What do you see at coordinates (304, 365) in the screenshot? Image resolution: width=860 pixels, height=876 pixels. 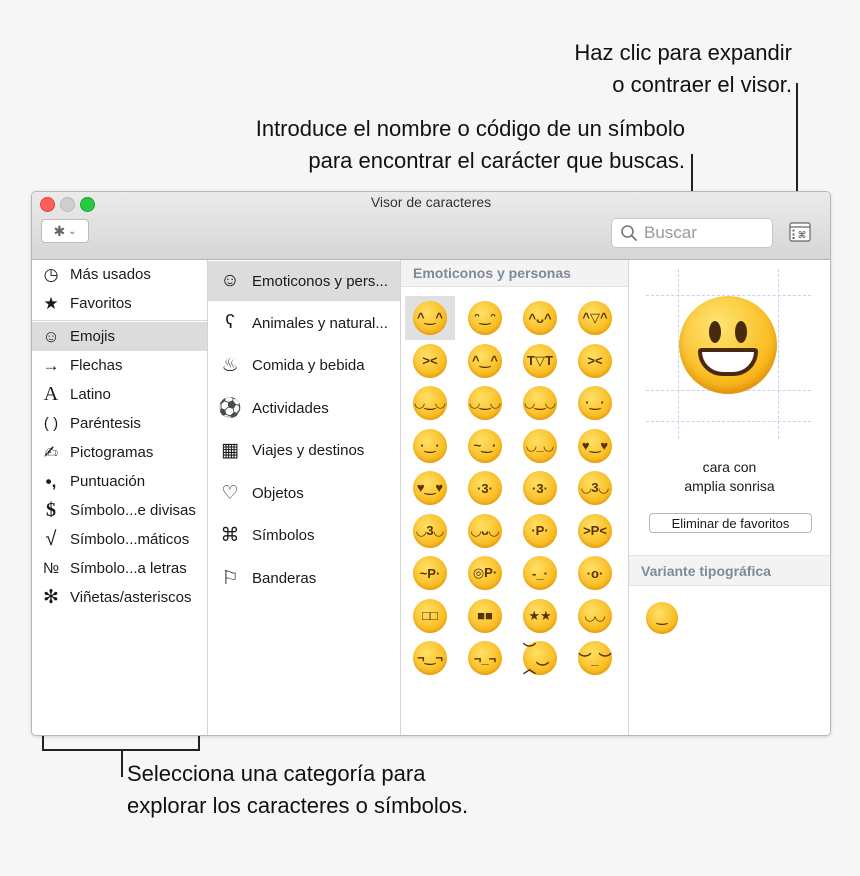 I see `category-food-drink: ♨ Comida y bebida` at bounding box center [304, 365].